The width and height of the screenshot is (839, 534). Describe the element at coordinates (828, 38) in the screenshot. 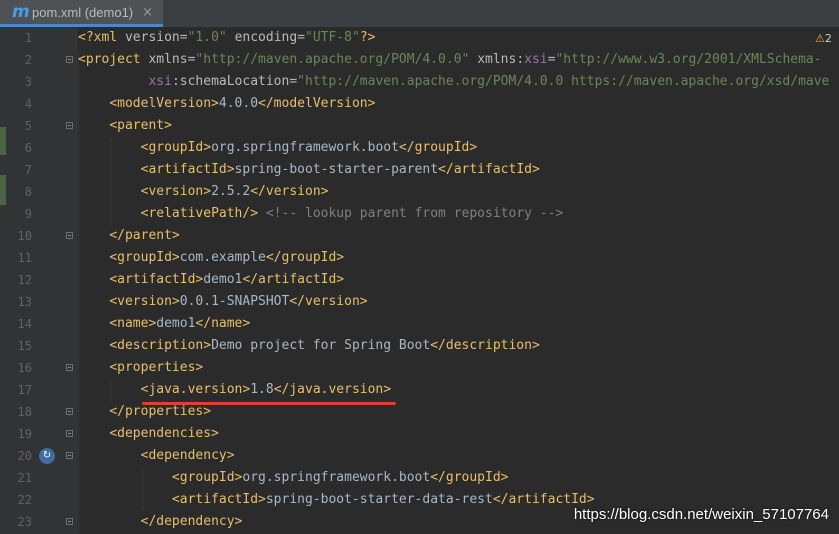

I see `warning-count: 2` at that location.